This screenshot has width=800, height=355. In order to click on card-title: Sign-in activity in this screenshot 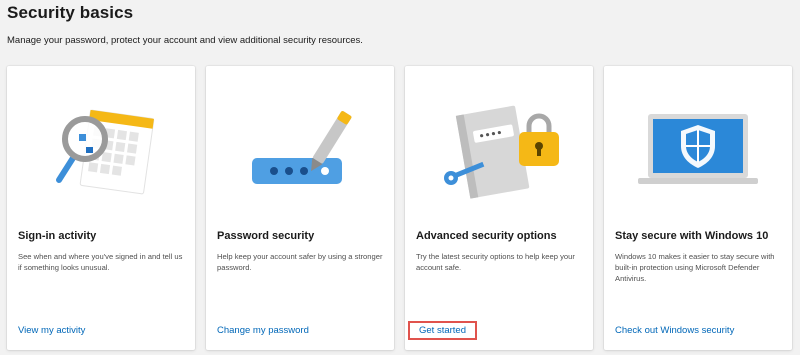, I will do `click(57, 236)`.